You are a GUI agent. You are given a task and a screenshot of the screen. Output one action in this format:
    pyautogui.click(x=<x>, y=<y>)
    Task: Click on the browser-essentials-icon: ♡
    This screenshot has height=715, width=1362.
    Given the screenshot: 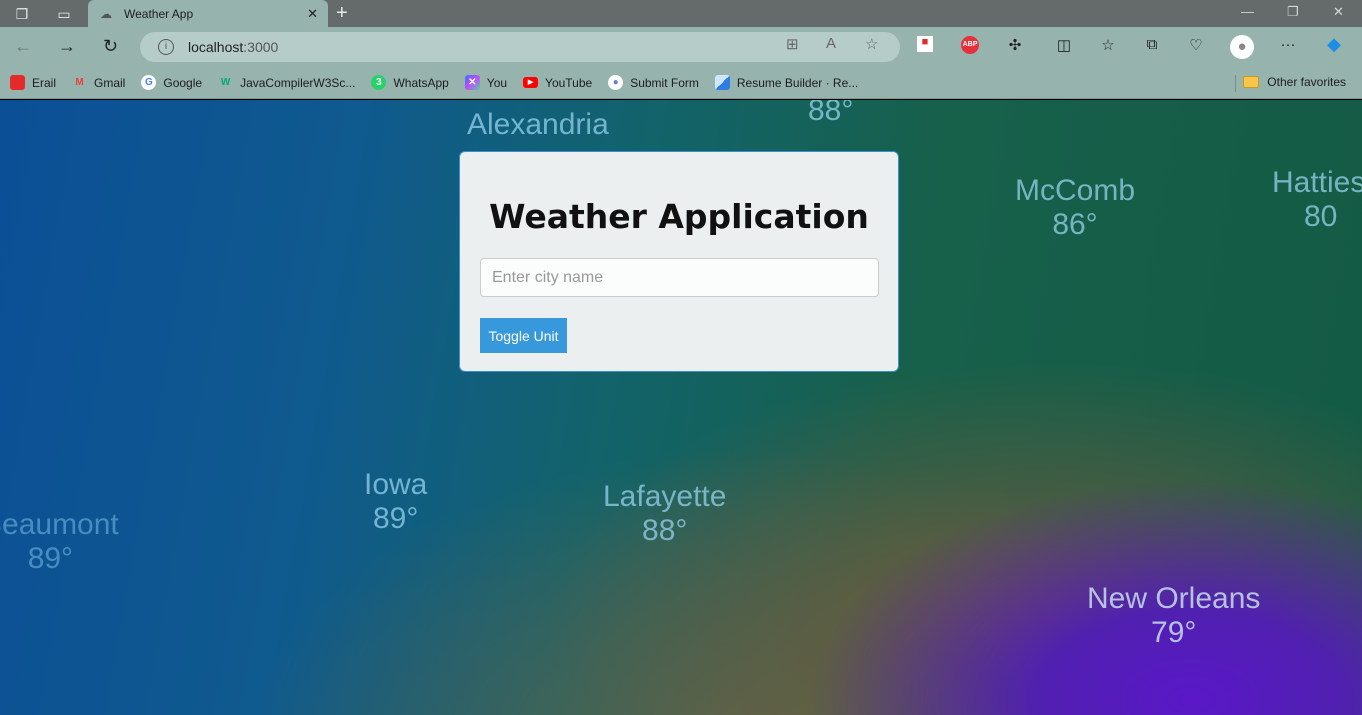 What is the action you would take?
    pyautogui.click(x=1196, y=45)
    